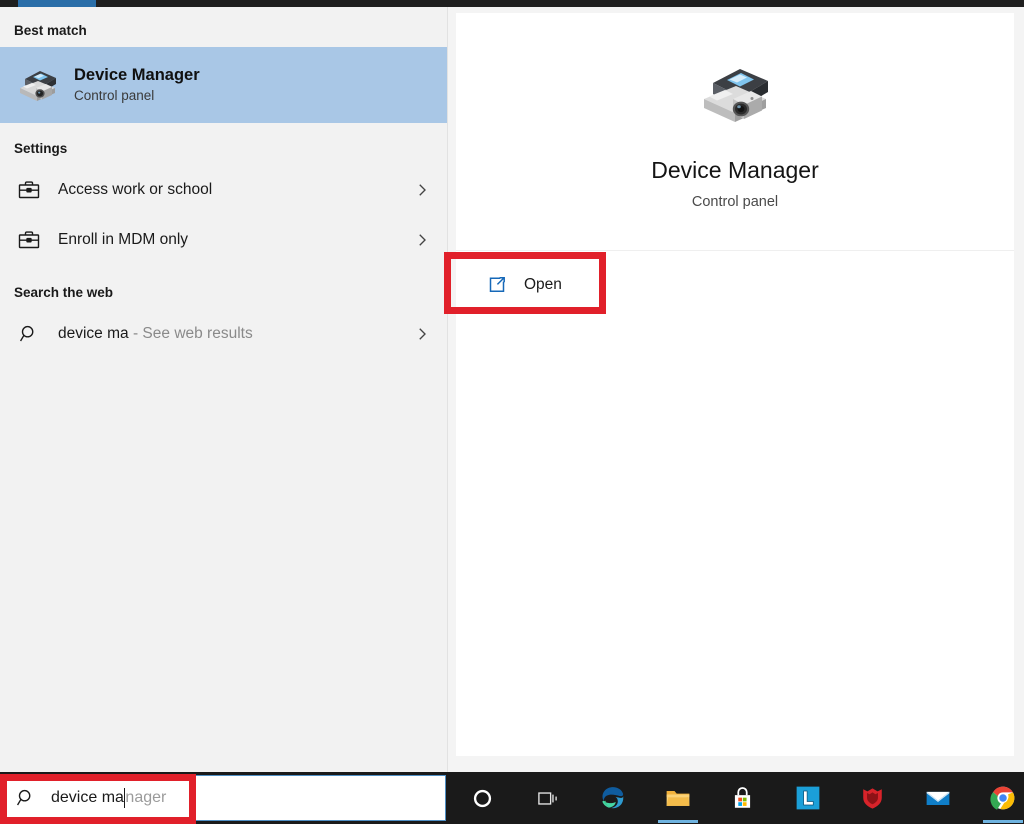 The image size is (1024, 824). What do you see at coordinates (224, 798) in the screenshot?
I see `taskbar-search-input: device ma nager` at bounding box center [224, 798].